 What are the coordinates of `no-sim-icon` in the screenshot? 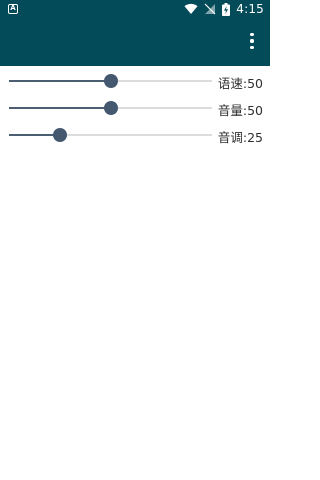 It's located at (210, 9).